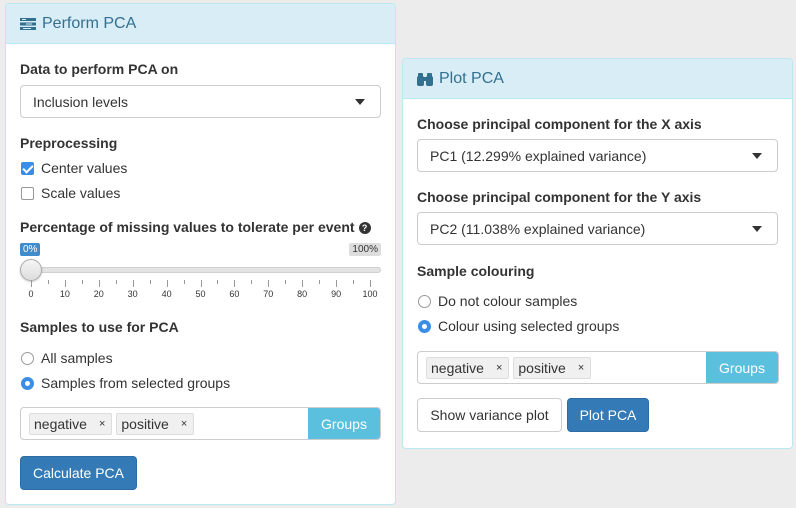 This screenshot has width=796, height=508. I want to click on slider-tick-label: 100, so click(370, 294).